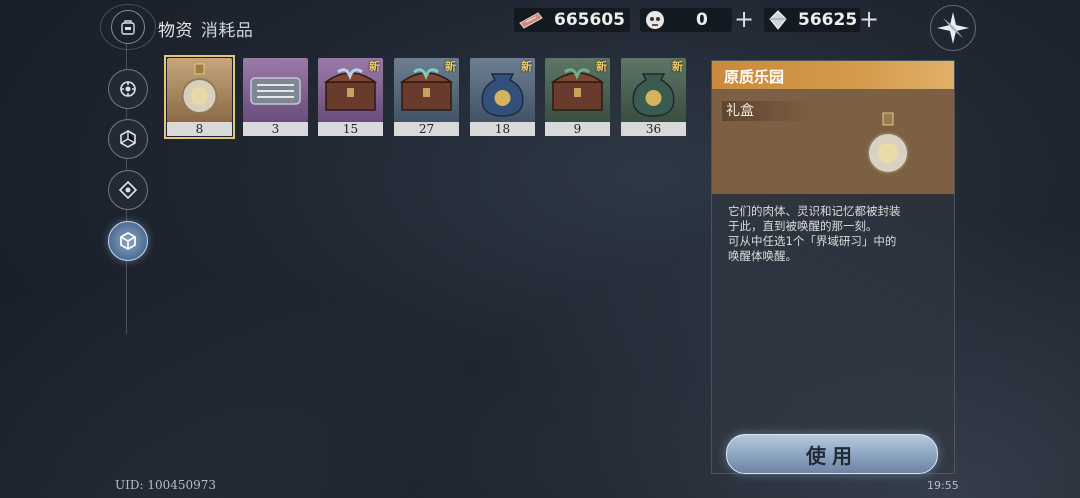 Image resolution: width=1080 pixels, height=498 pixels. Describe the element at coordinates (577, 97) in the screenshot. I see `item-slot-6: 新 9` at that location.